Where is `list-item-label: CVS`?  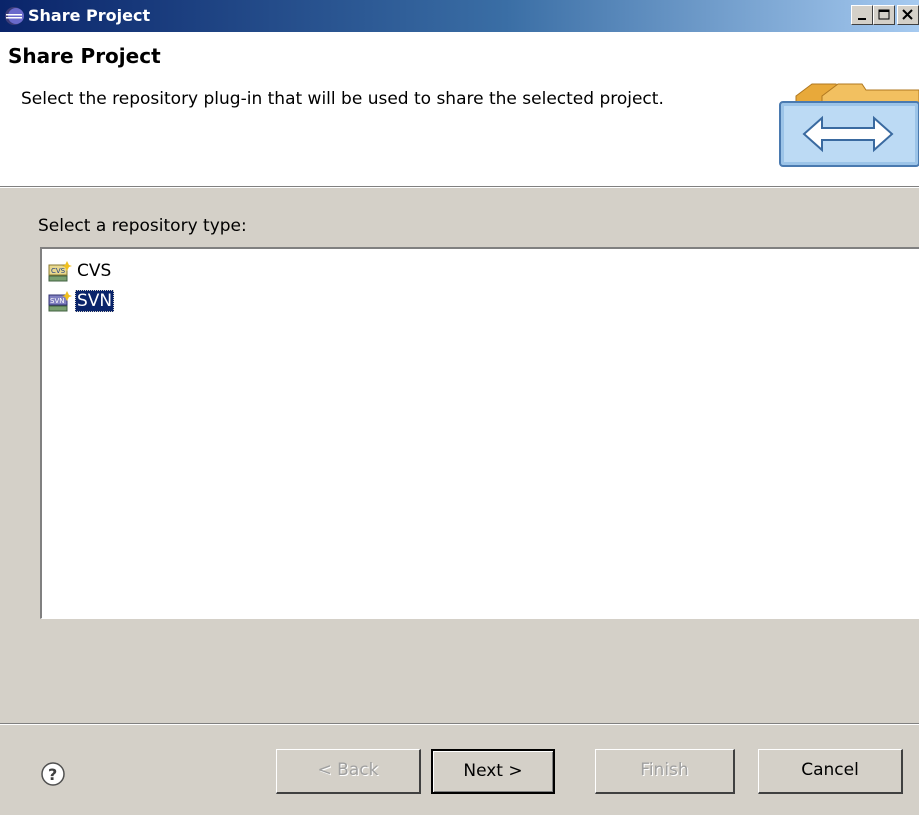 list-item-label: CVS is located at coordinates (94, 271).